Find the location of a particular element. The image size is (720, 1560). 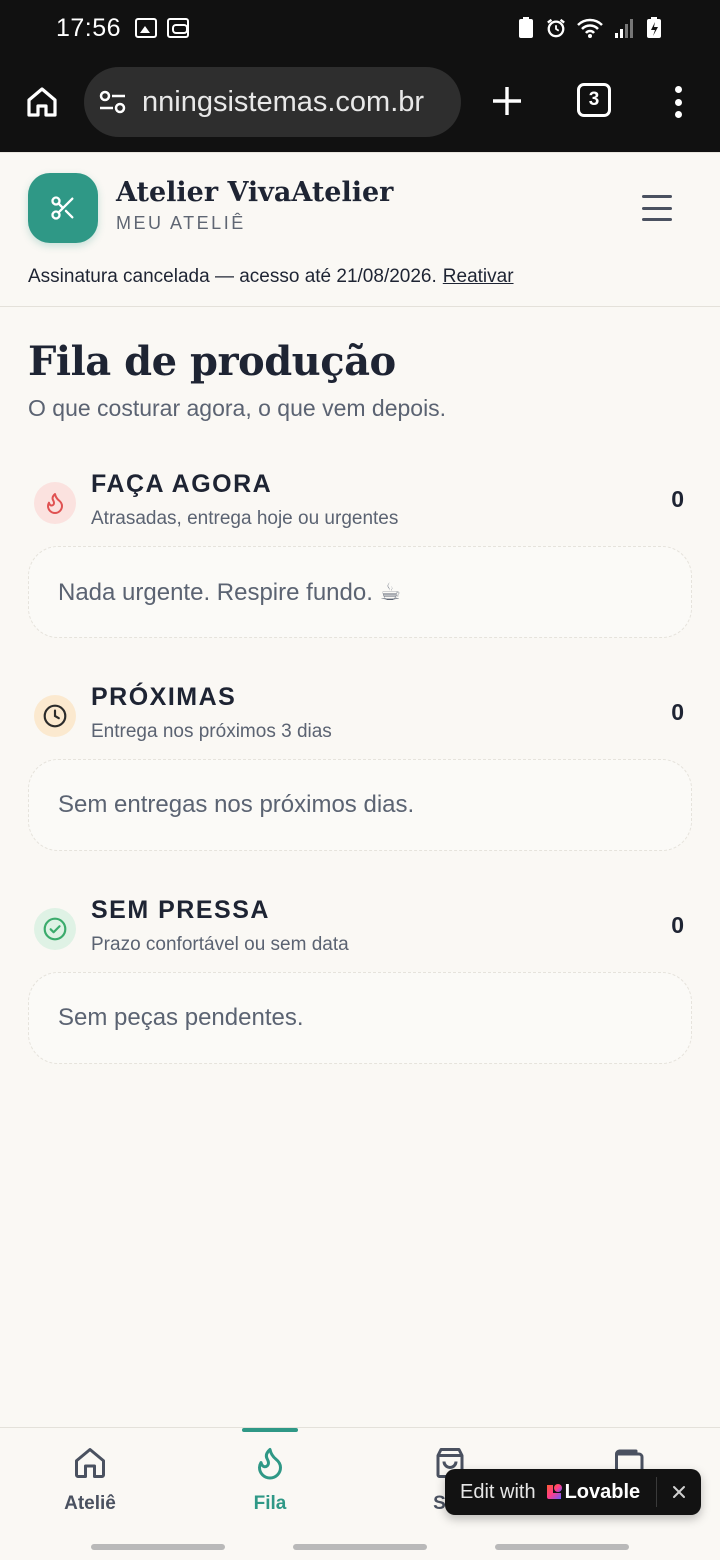

lovable-divider is located at coordinates (656, 1492).